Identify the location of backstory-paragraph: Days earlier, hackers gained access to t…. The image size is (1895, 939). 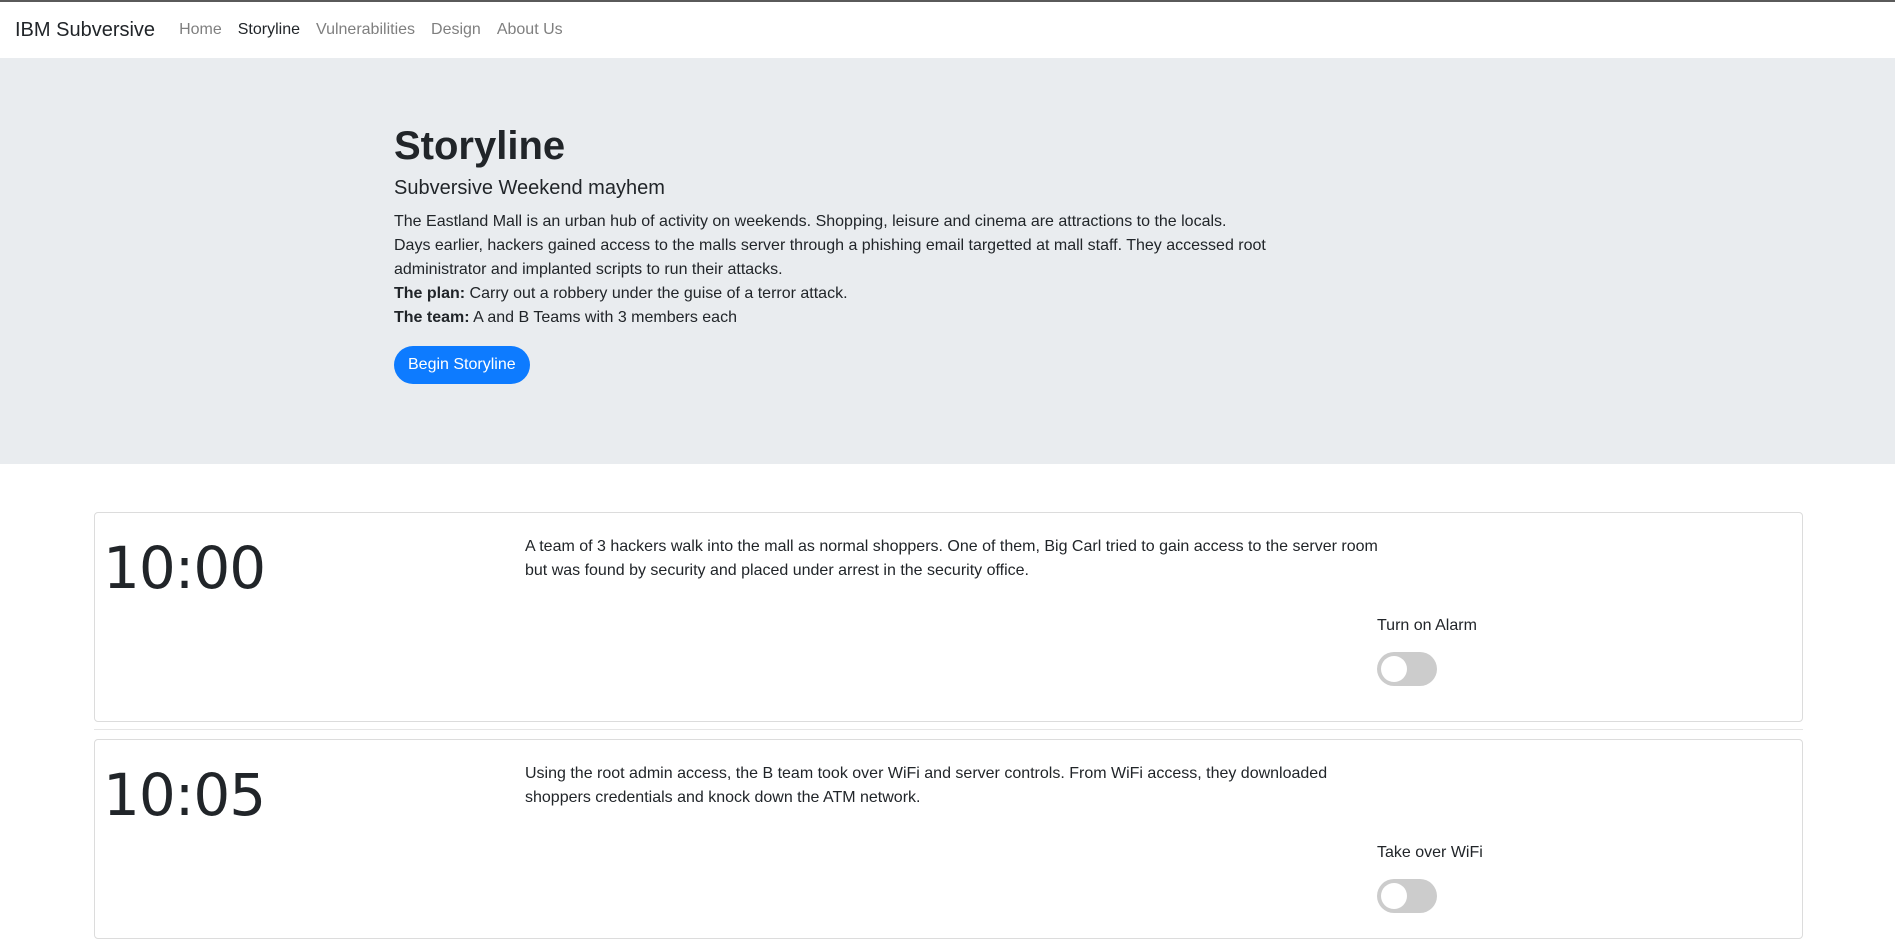
(830, 257).